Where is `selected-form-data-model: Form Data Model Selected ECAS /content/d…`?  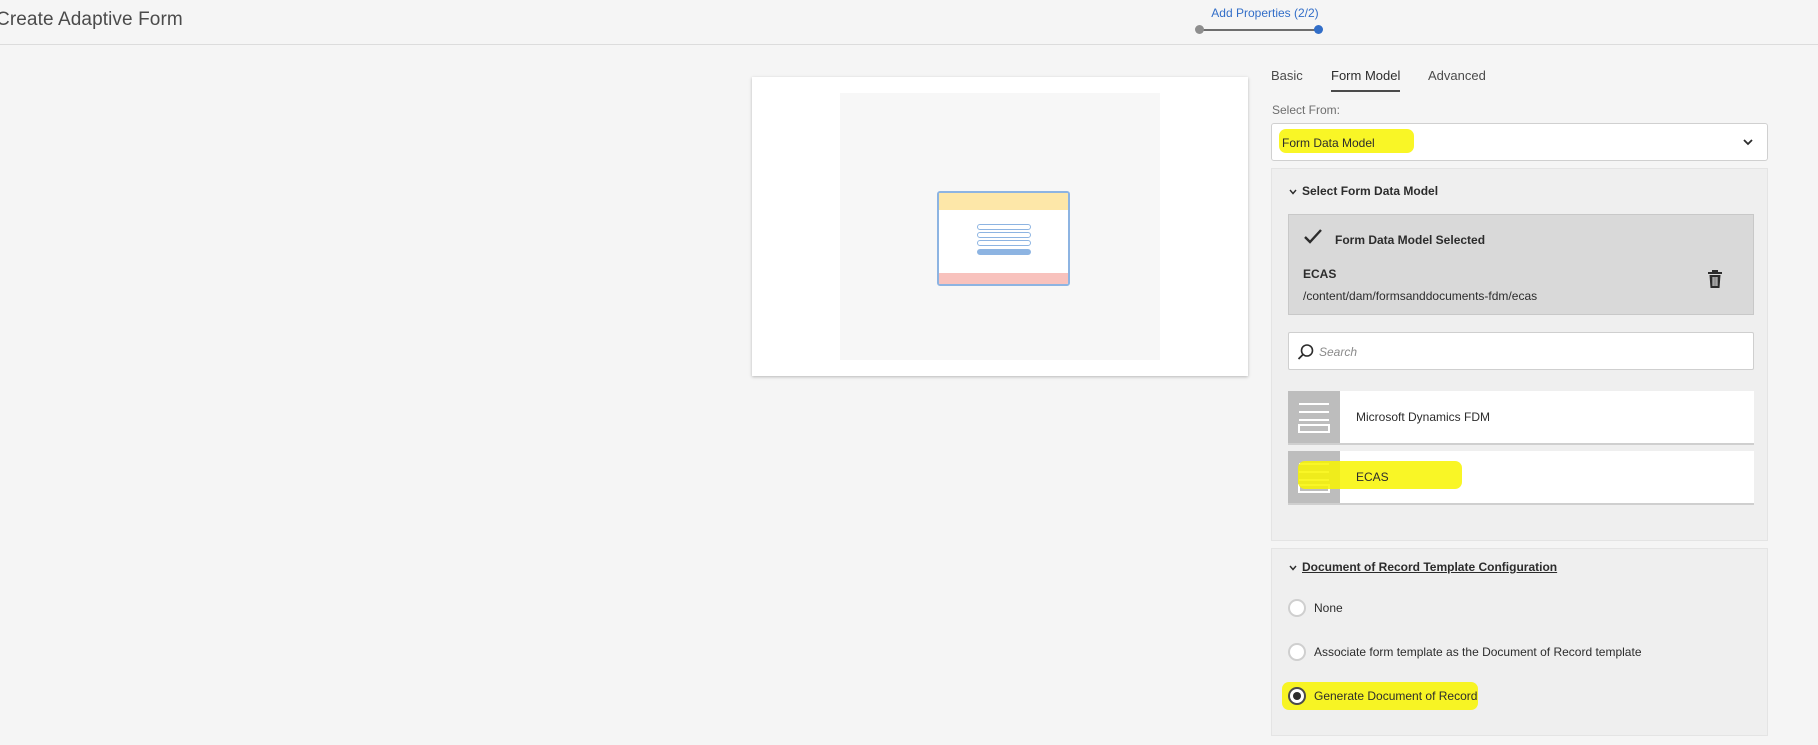 selected-form-data-model: Form Data Model Selected ECAS /content/d… is located at coordinates (1521, 264).